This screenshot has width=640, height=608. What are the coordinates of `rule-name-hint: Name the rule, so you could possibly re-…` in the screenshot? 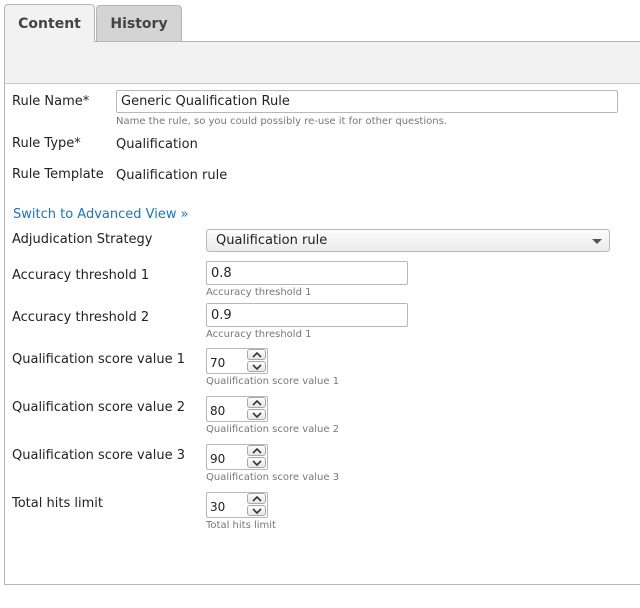 It's located at (281, 121).